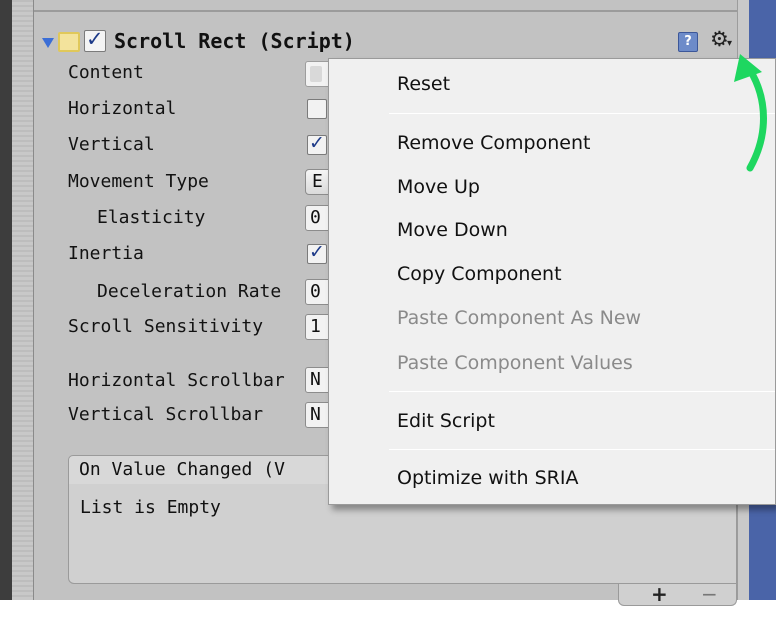 Image resolution: width=776 pixels, height=619 pixels. I want to click on vertical-checkbox, so click(317, 143).